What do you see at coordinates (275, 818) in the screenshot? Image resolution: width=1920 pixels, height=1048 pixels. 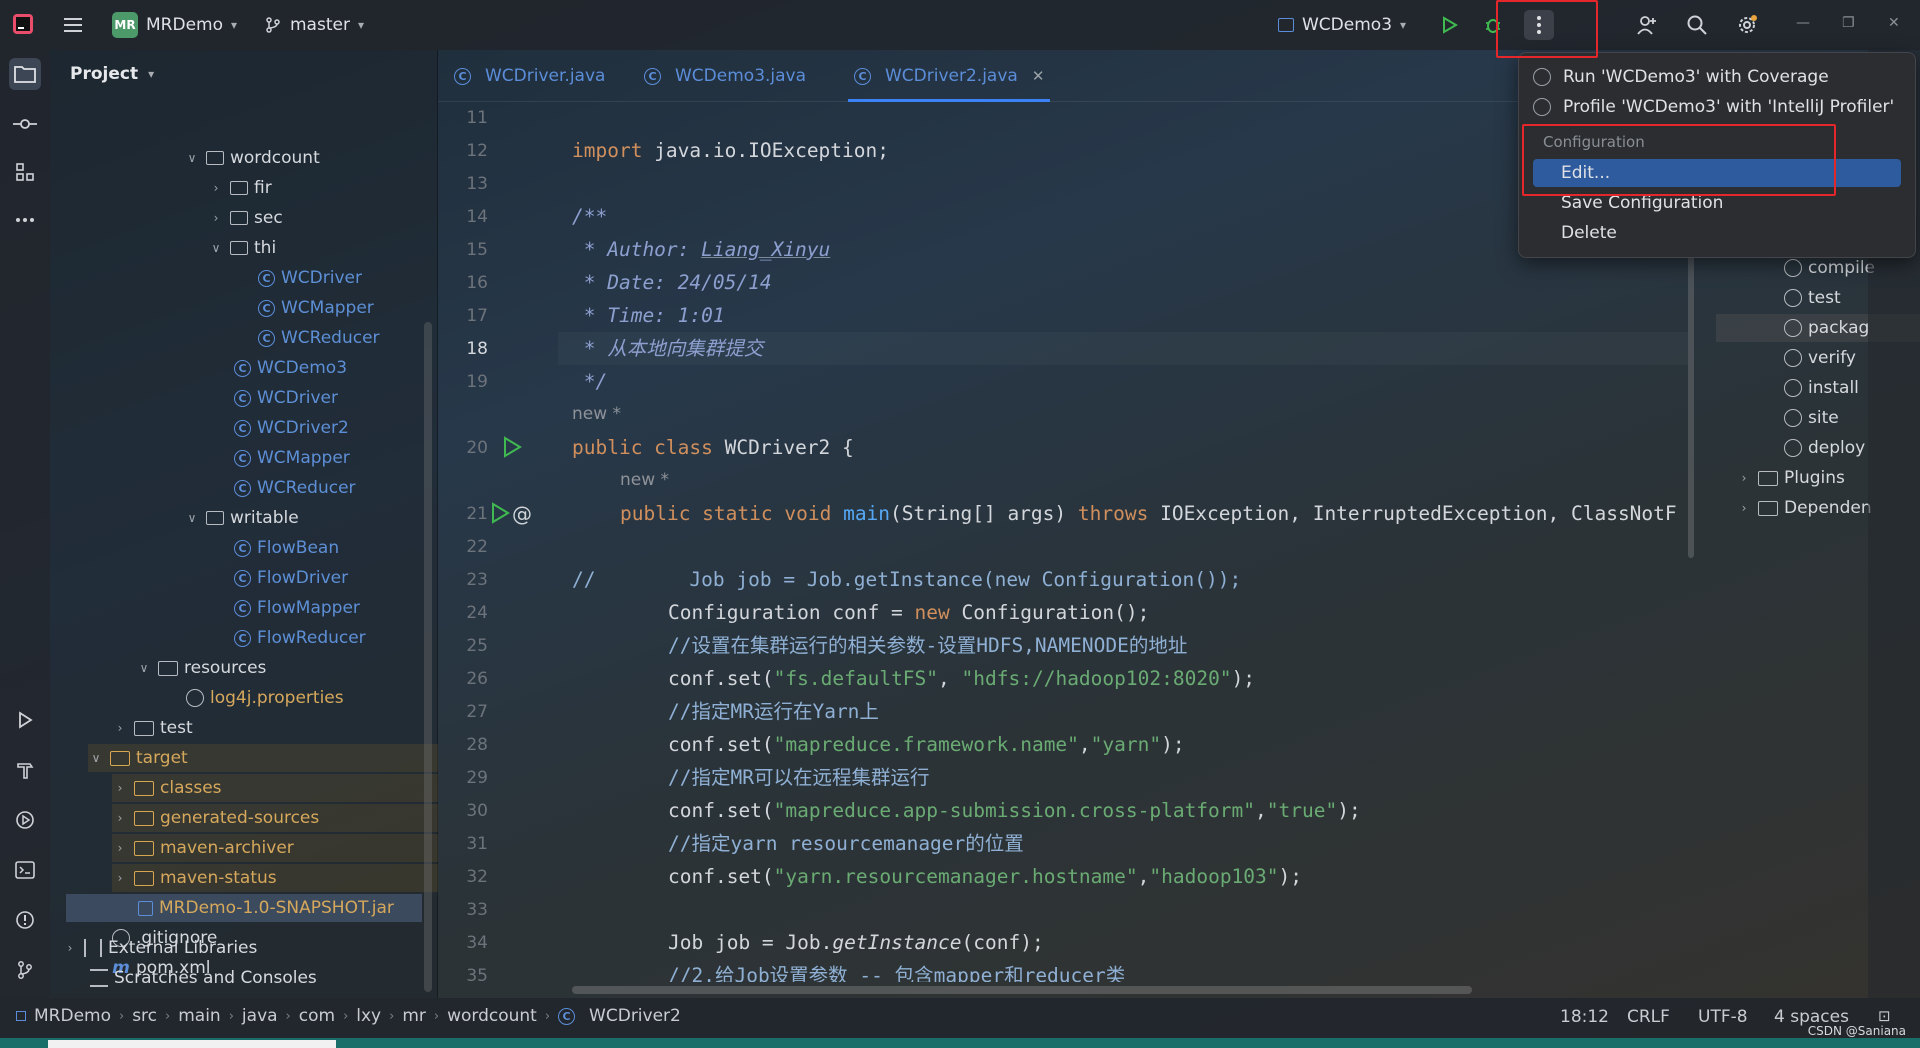 I see `tree-item-generated-sources: › generated-sources` at bounding box center [275, 818].